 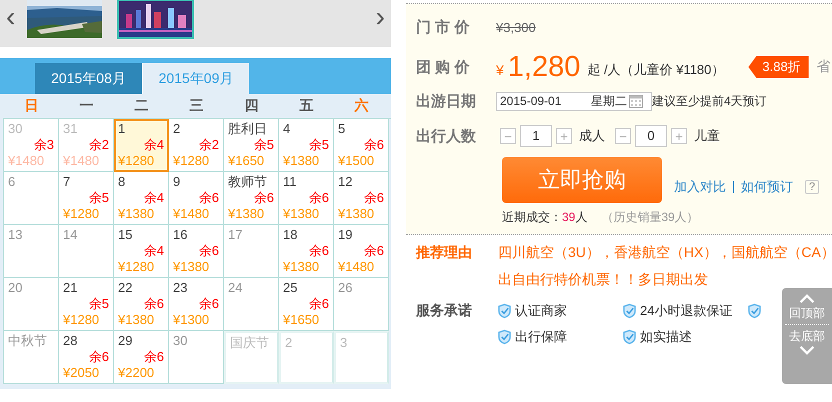 I want to click on help-button: ?, so click(x=812, y=187).